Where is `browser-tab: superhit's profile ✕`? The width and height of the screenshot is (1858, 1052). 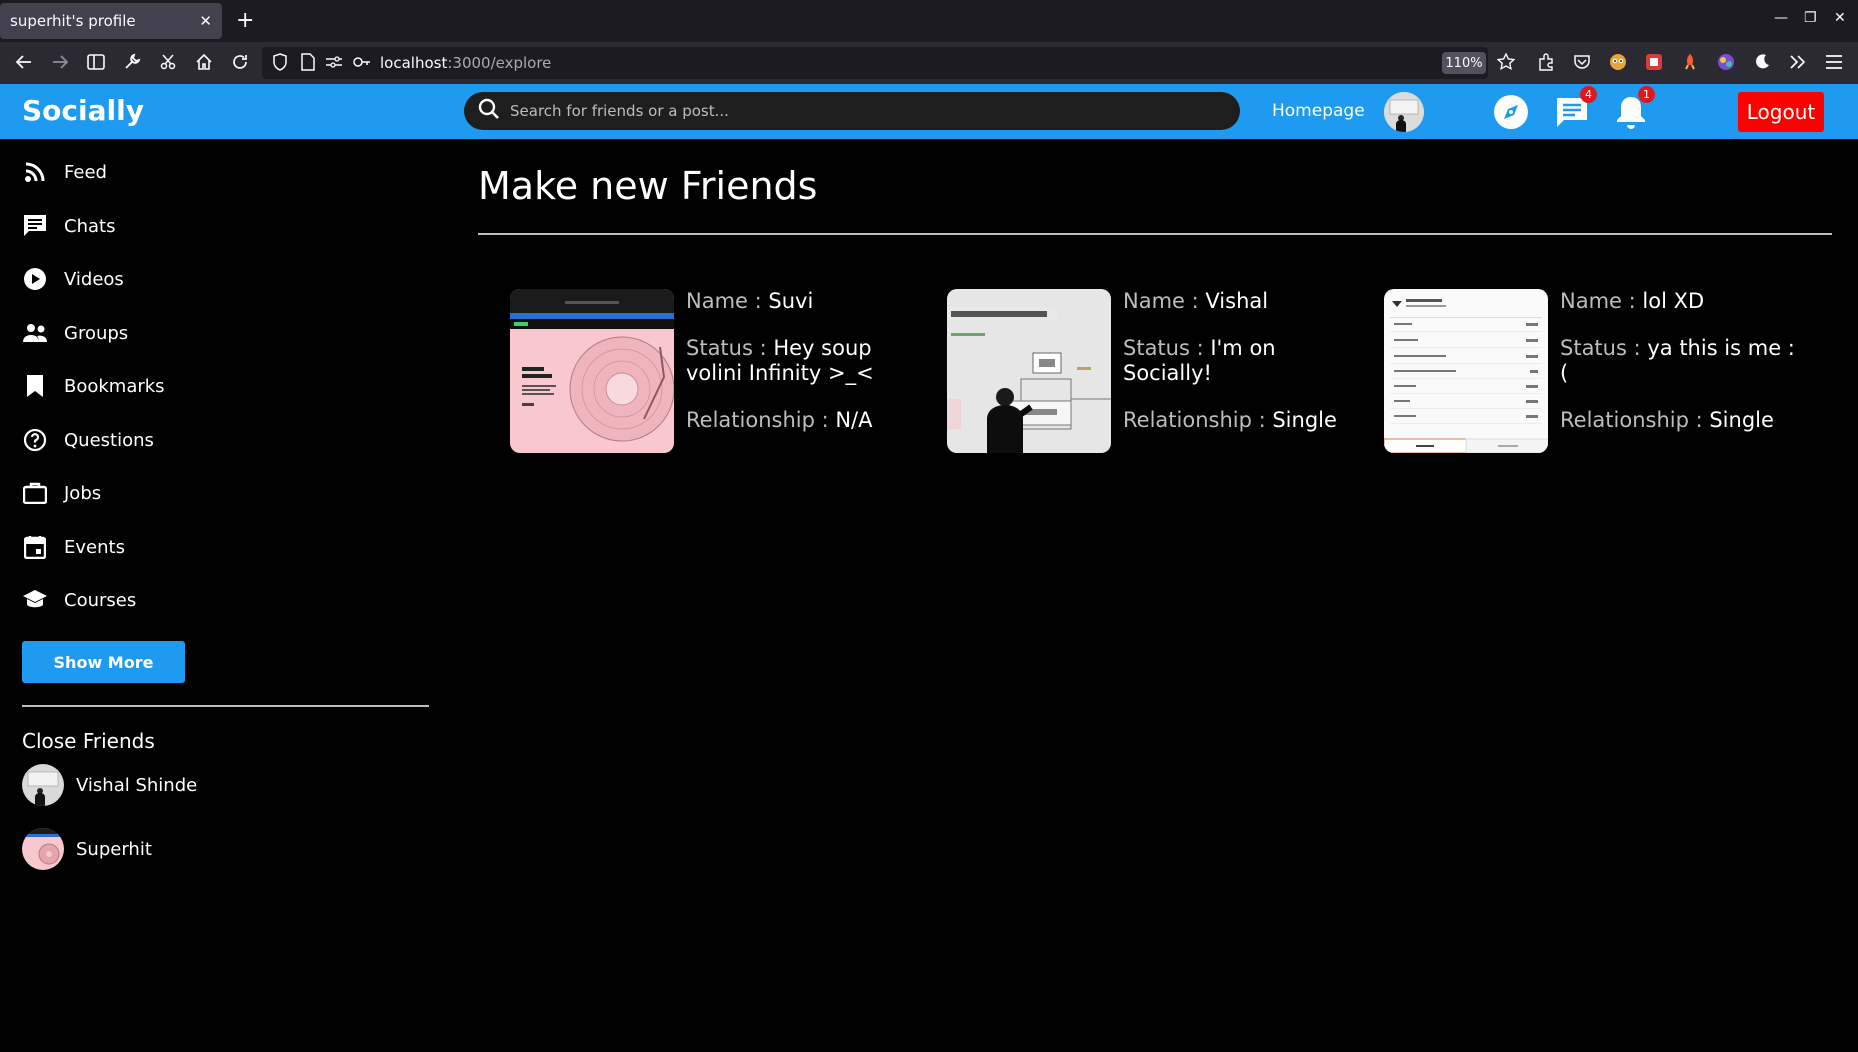
browser-tab: superhit's profile ✕ is located at coordinates (111, 21).